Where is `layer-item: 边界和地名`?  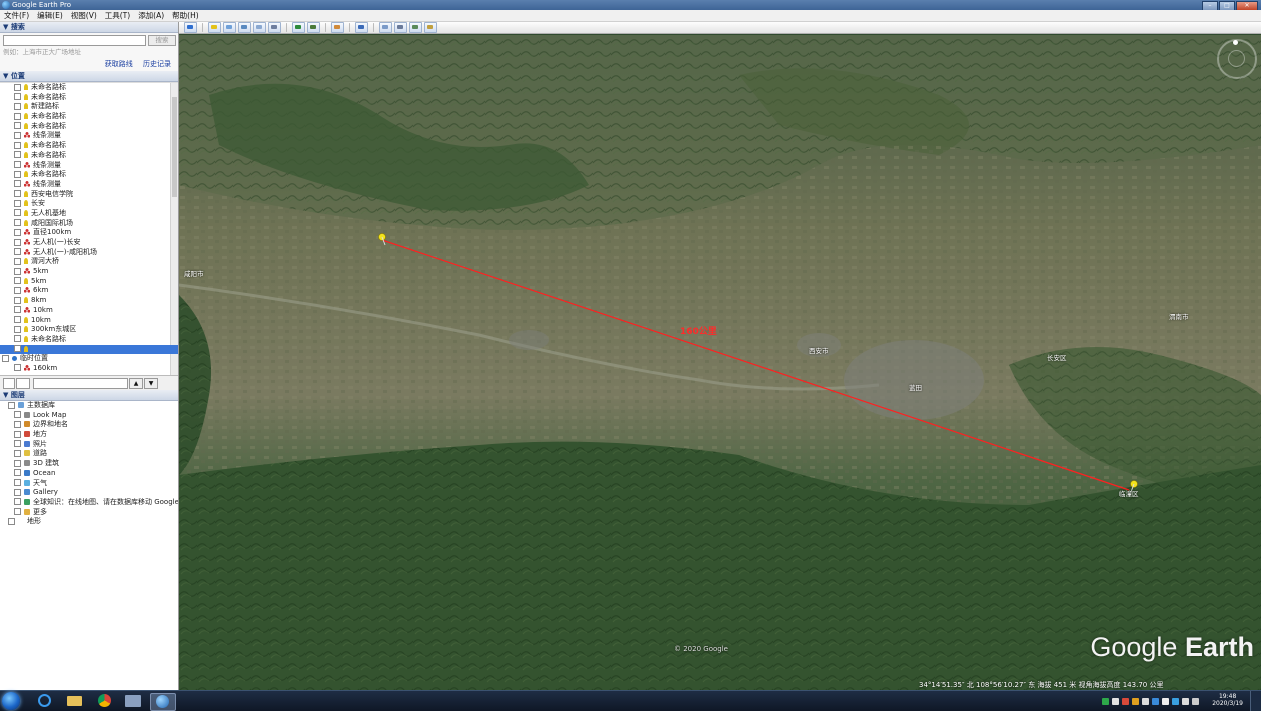 layer-item: 边界和地名 is located at coordinates (89, 425).